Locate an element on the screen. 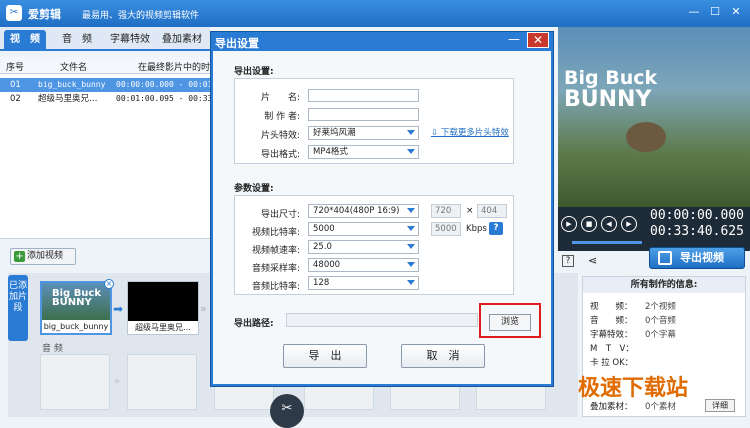 This screenshot has height=428, width=750. add-video-label: 添加视频 is located at coordinates (45, 256).